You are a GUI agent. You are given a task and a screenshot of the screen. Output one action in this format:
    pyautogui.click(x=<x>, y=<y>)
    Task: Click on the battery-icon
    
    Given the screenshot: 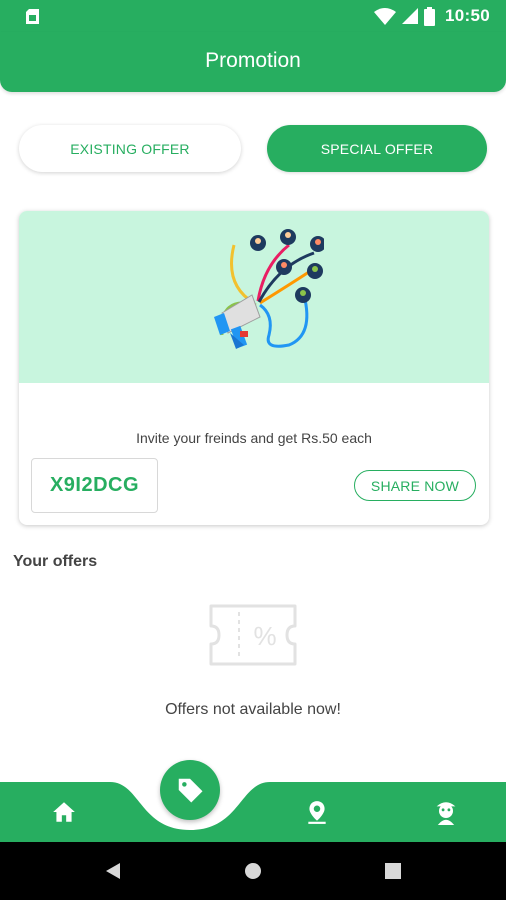 What is the action you would take?
    pyautogui.click(x=430, y=16)
    